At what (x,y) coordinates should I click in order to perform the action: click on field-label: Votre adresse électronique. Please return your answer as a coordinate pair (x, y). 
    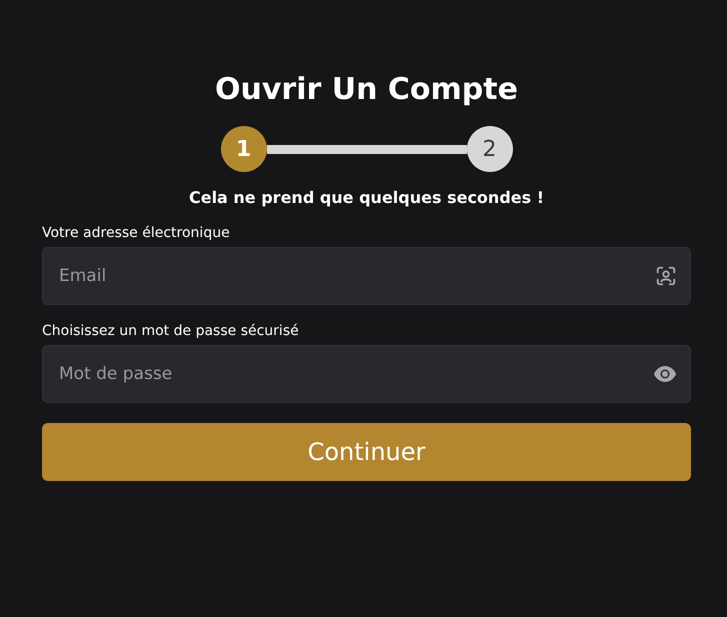
    Looking at the image, I should click on (136, 233).